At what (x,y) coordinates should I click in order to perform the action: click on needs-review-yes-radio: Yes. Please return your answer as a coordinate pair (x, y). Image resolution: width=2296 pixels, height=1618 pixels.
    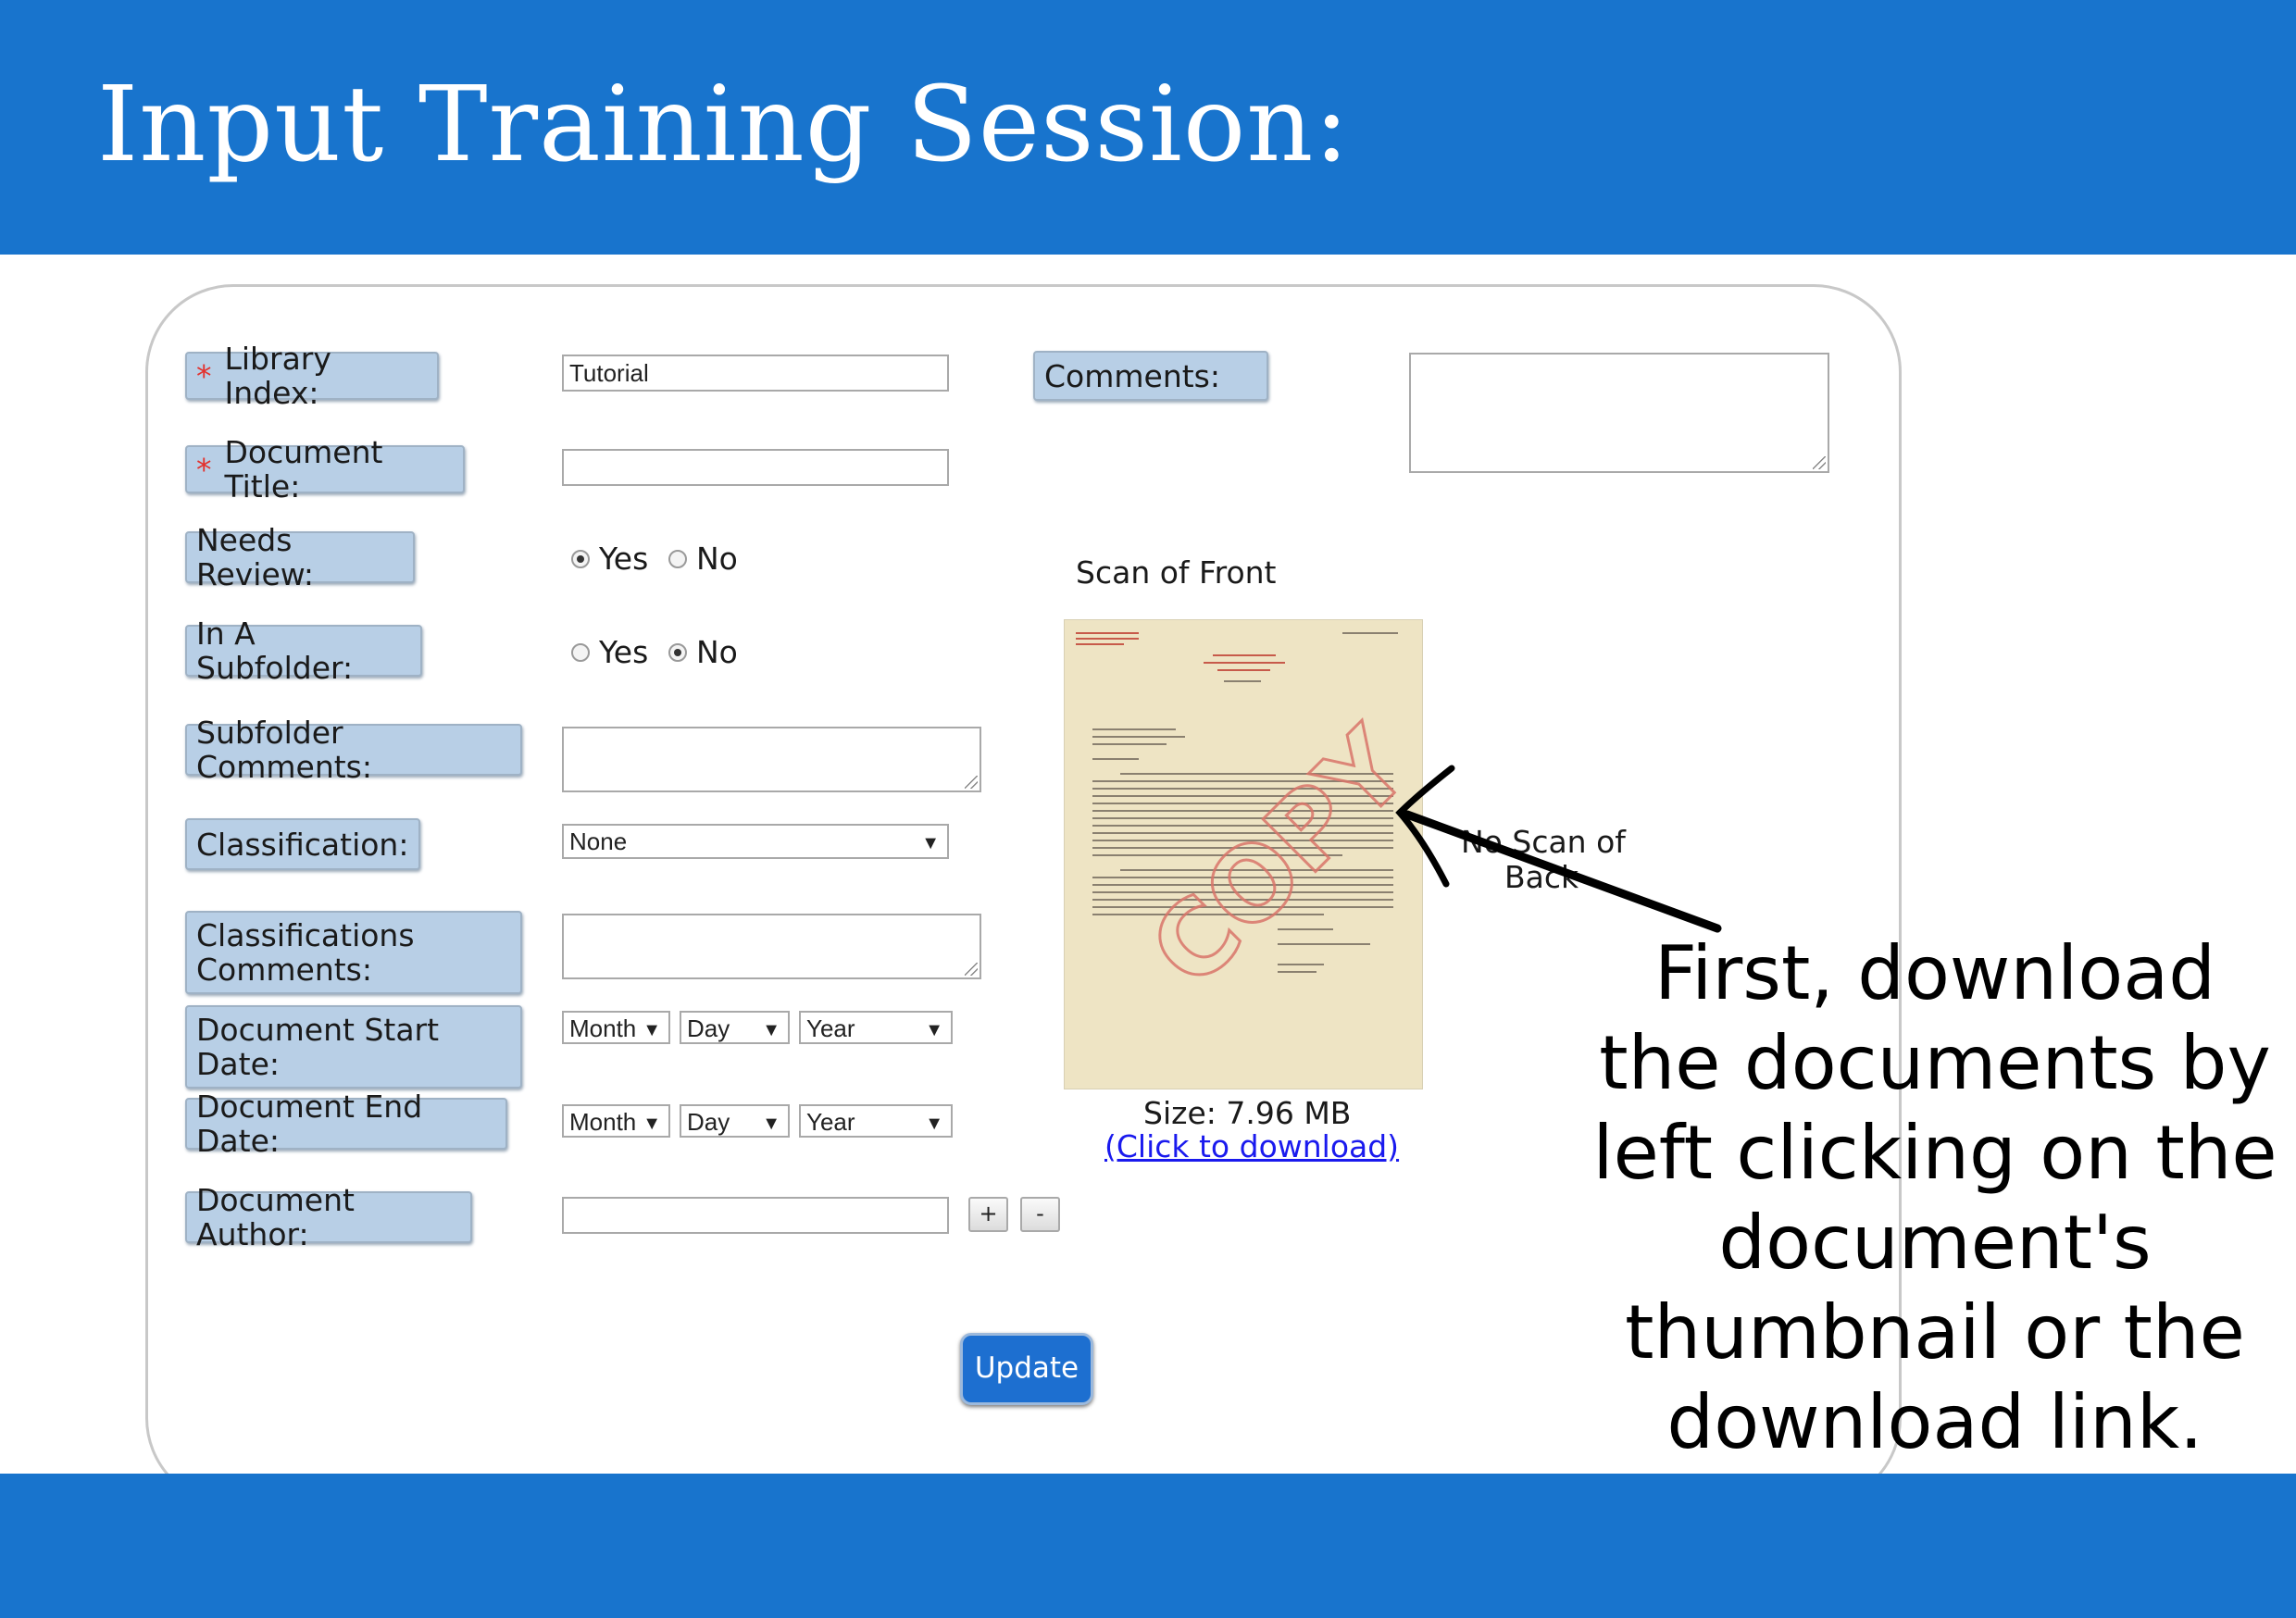
    Looking at the image, I should click on (609, 559).